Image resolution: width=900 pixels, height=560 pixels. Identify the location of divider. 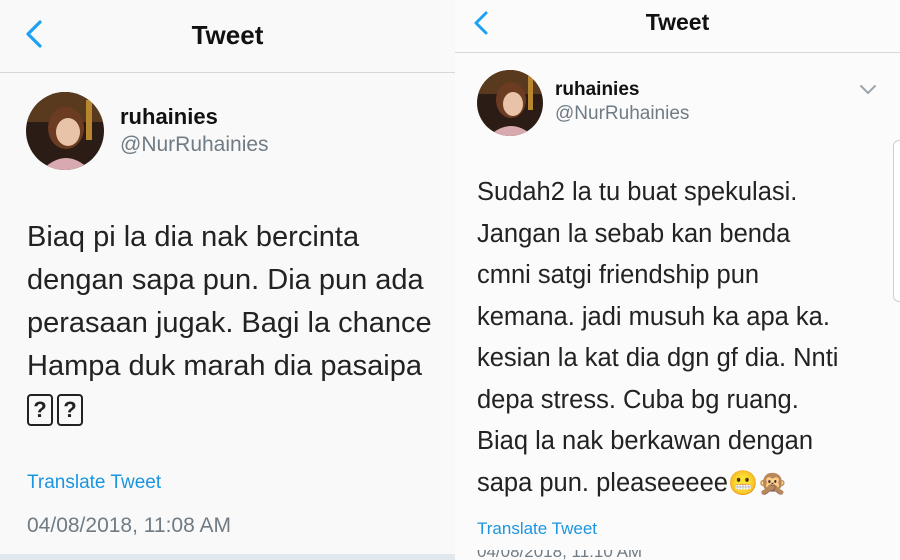
(227, 557).